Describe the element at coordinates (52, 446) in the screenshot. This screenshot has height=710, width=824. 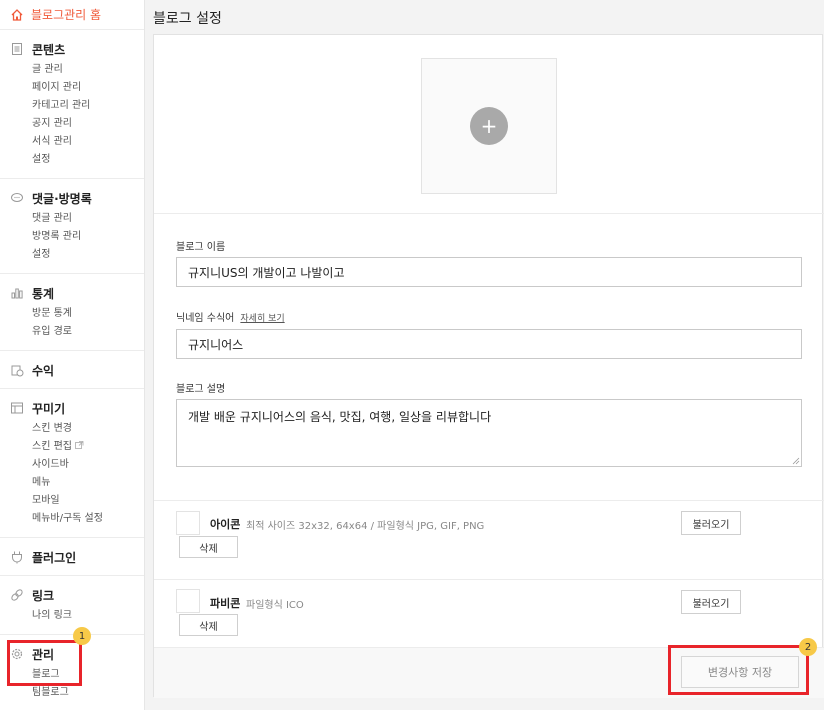
I see `skin-edit-label: 스킨 편집` at that location.